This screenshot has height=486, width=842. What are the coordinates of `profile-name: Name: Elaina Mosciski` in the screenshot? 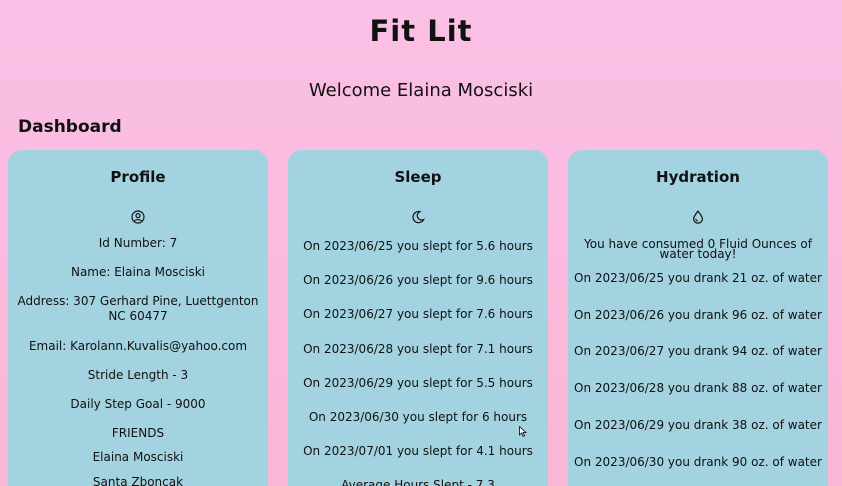 It's located at (138, 272).